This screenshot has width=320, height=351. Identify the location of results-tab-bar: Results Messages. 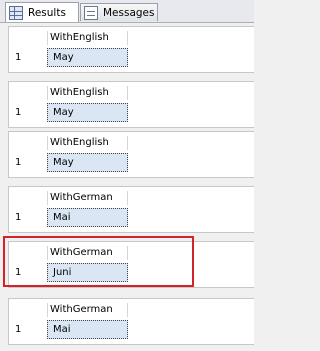
(127, 11).